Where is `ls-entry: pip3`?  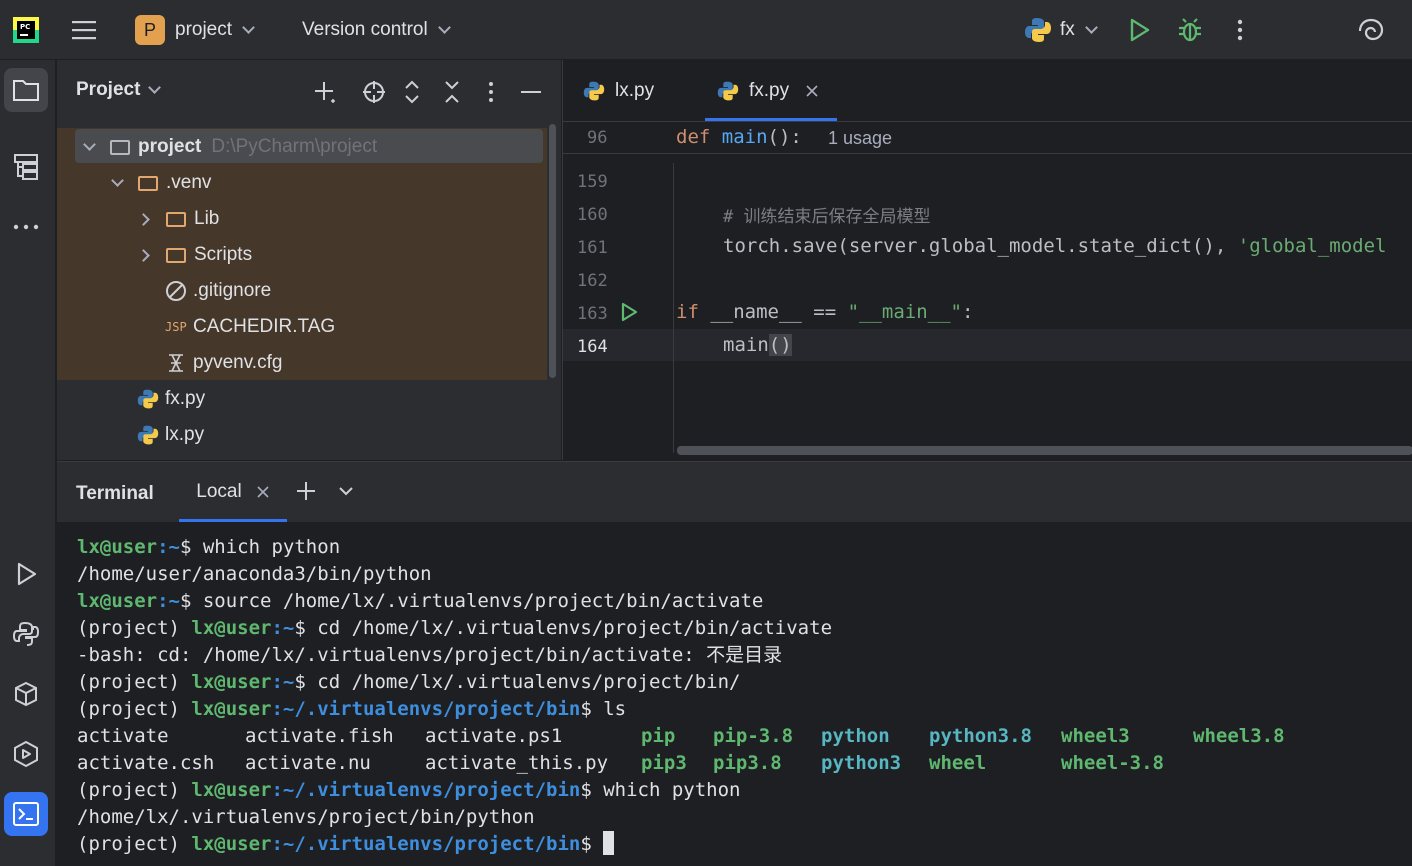 ls-entry: pip3 is located at coordinates (664, 763).